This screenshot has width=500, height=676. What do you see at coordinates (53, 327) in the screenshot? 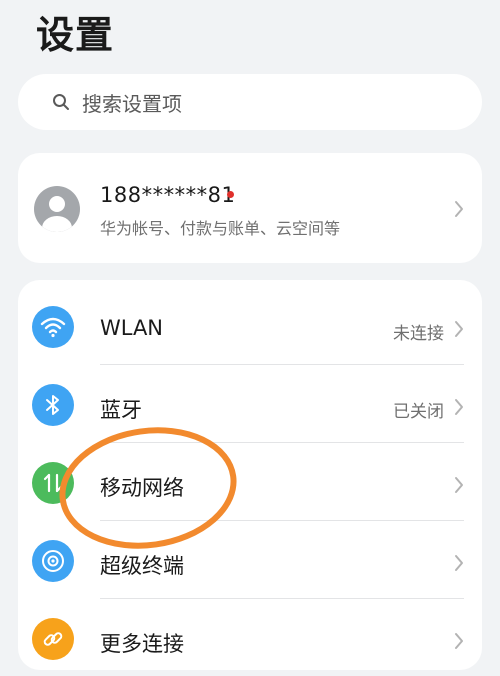
I see `wifi-icon` at bounding box center [53, 327].